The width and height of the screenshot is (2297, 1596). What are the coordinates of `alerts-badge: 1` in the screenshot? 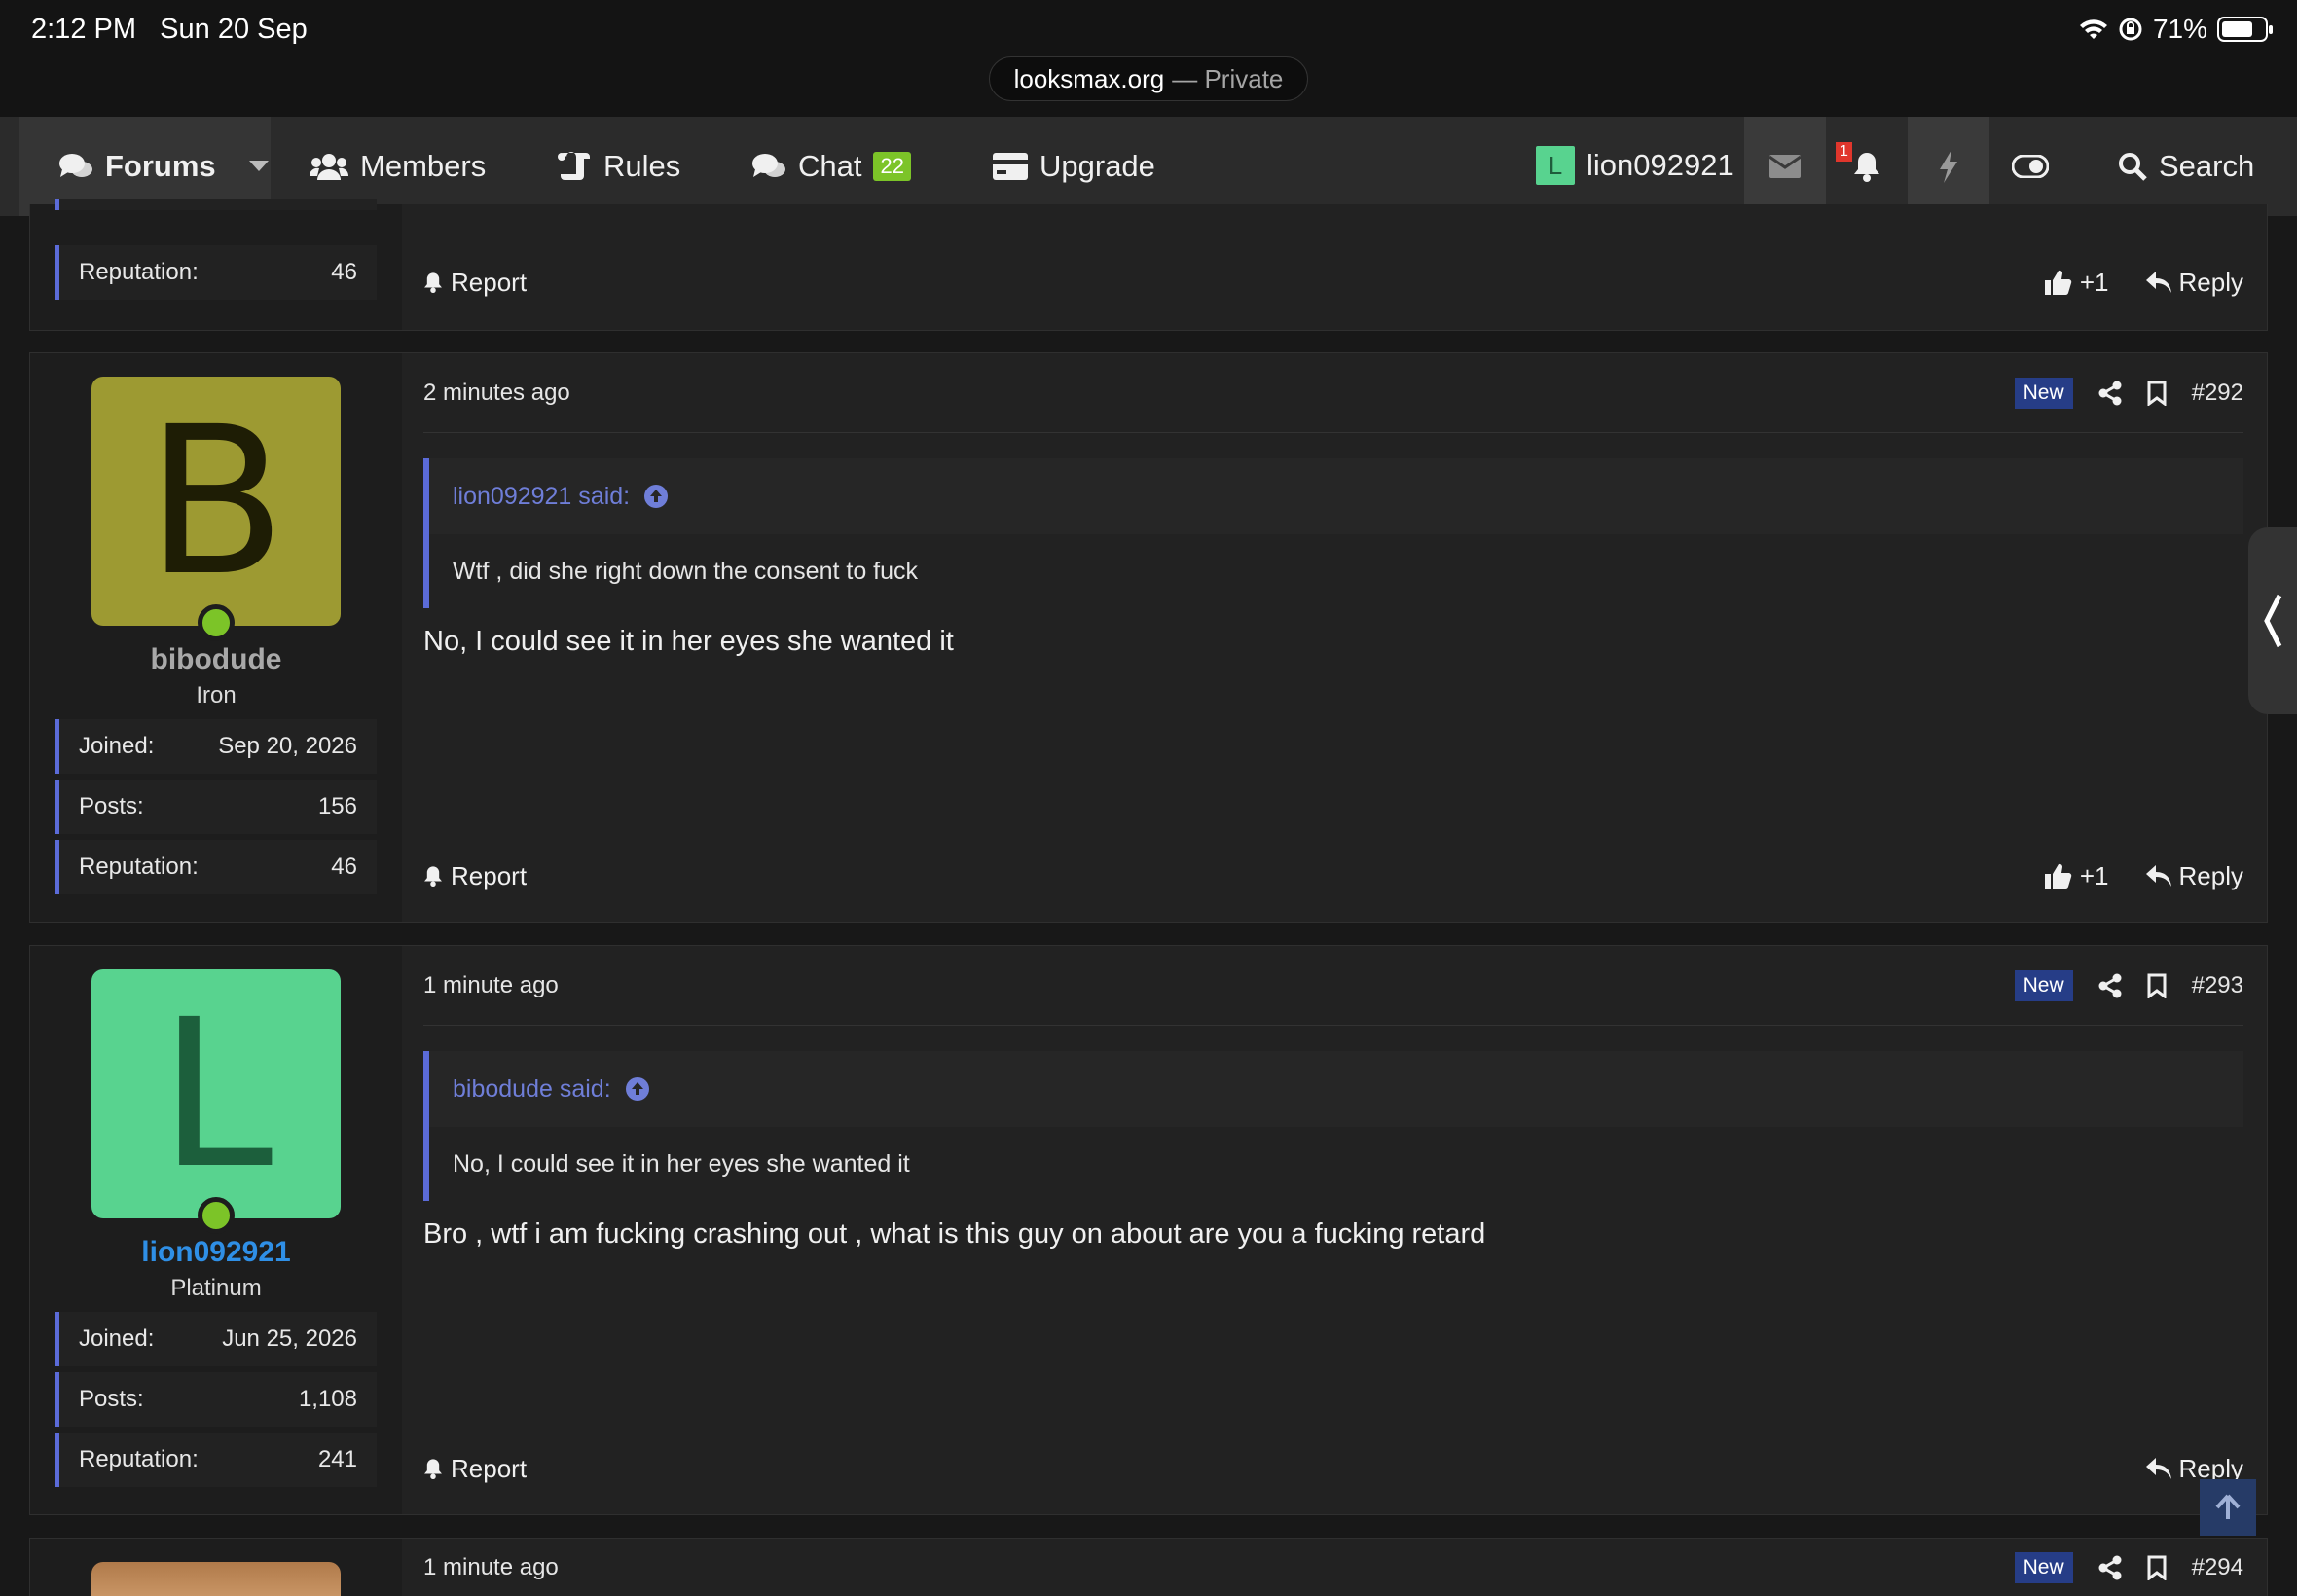 It's located at (1844, 152).